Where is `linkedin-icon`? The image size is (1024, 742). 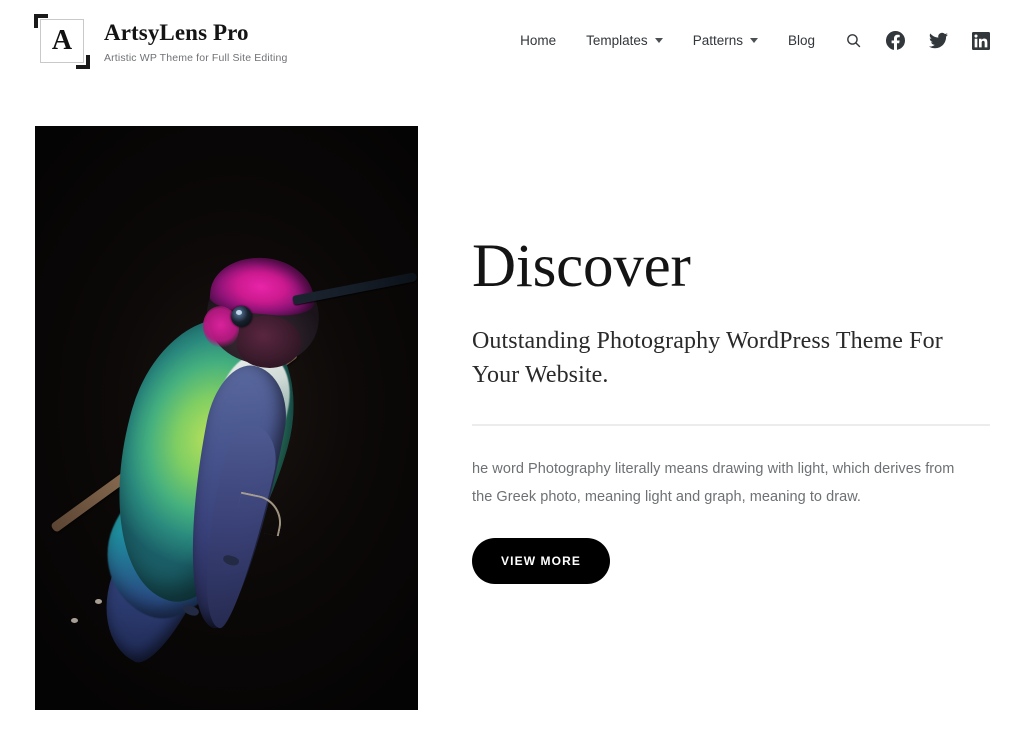 linkedin-icon is located at coordinates (981, 40).